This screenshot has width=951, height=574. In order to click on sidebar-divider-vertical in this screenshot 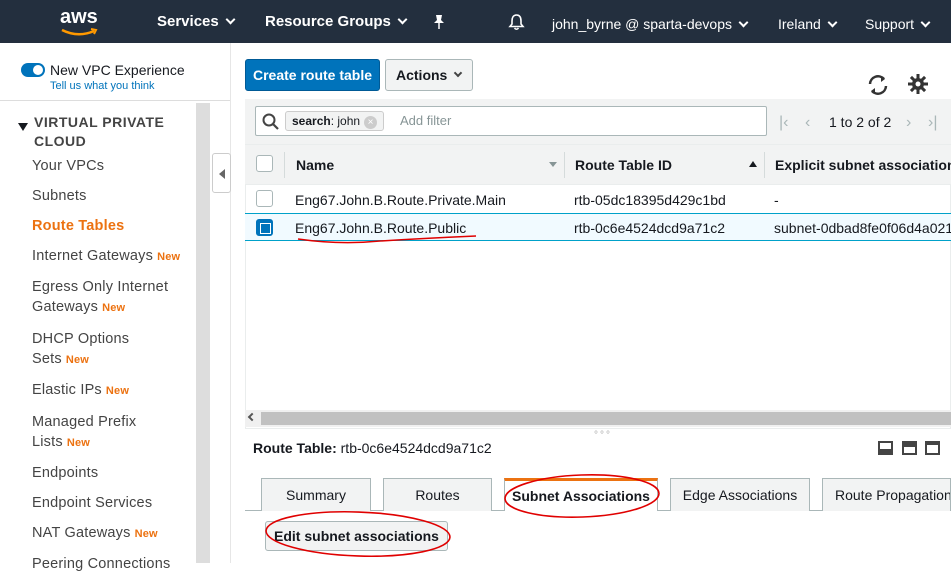, I will do `click(230, 303)`.